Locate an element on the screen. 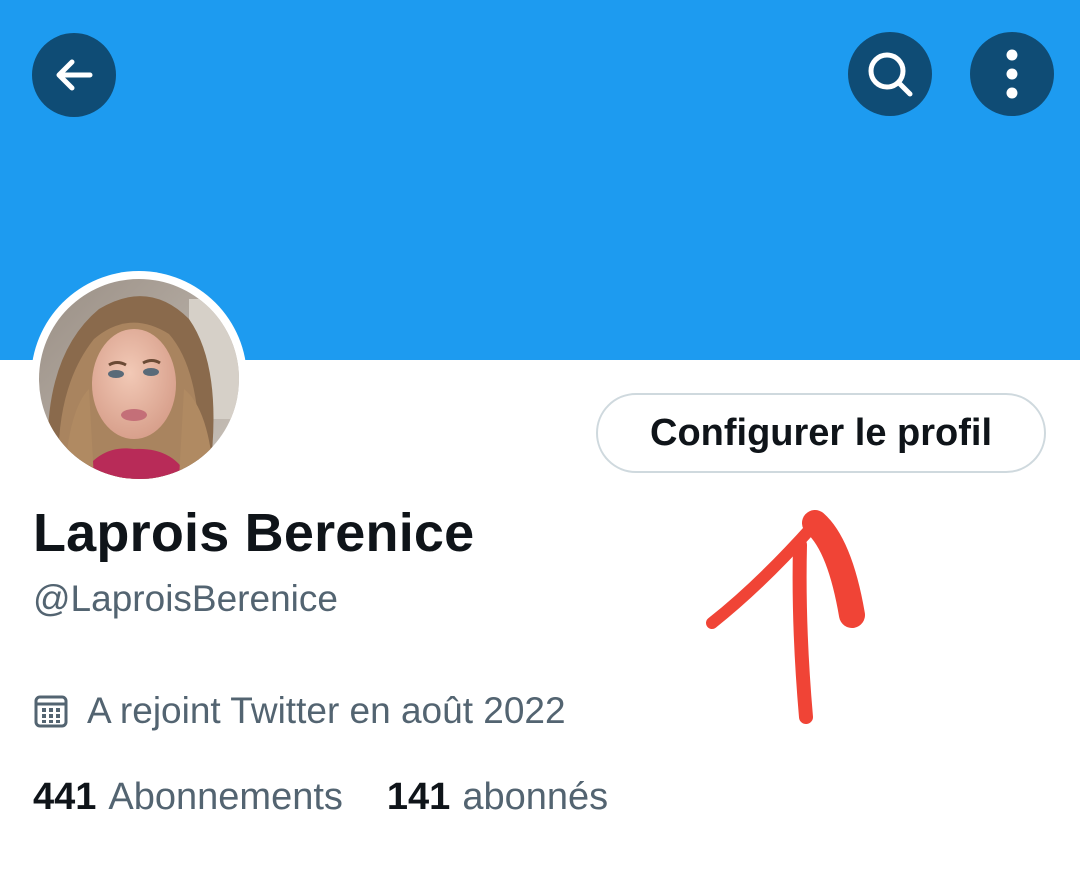  avatar is located at coordinates (139, 379).